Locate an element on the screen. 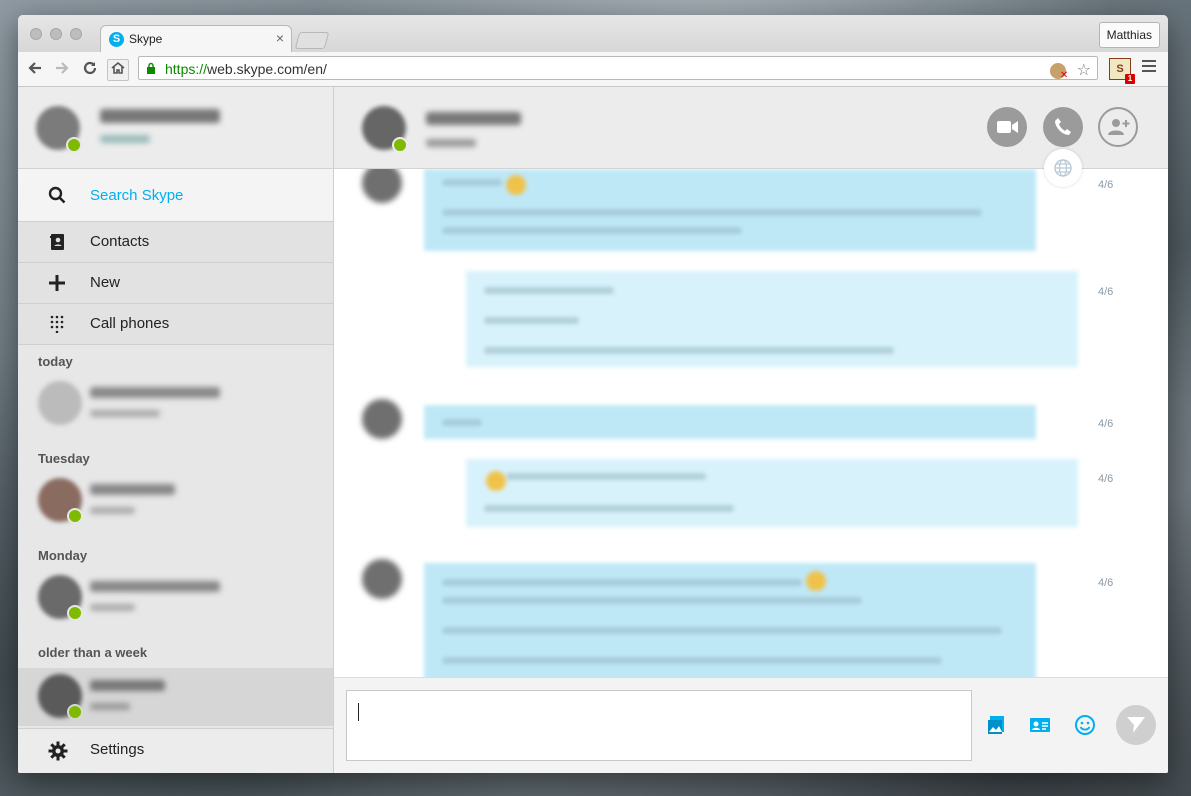  phone-icon is located at coordinates (1063, 126).